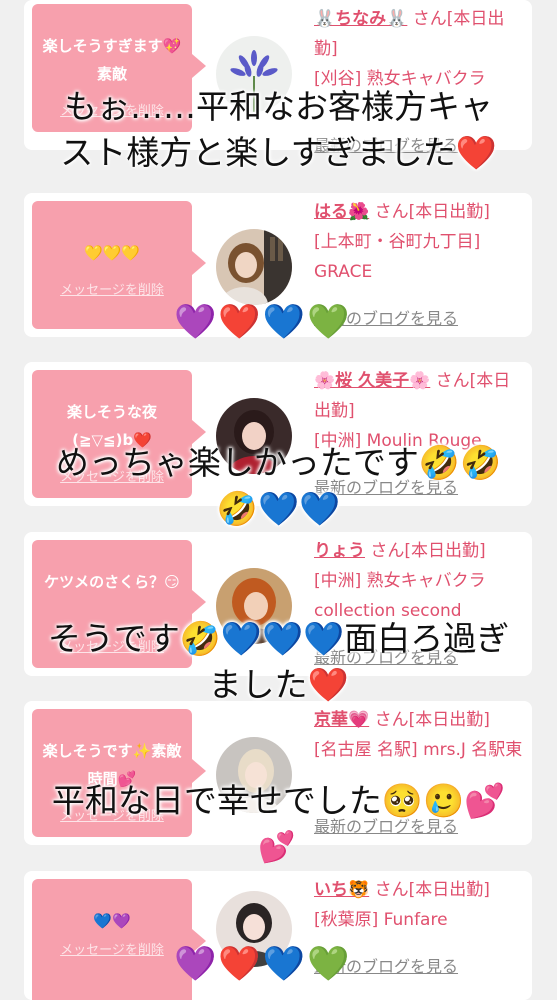 Image resolution: width=557 pixels, height=1000 pixels. Describe the element at coordinates (341, 720) in the screenshot. I see `cast-name-link: 京華💗` at that location.